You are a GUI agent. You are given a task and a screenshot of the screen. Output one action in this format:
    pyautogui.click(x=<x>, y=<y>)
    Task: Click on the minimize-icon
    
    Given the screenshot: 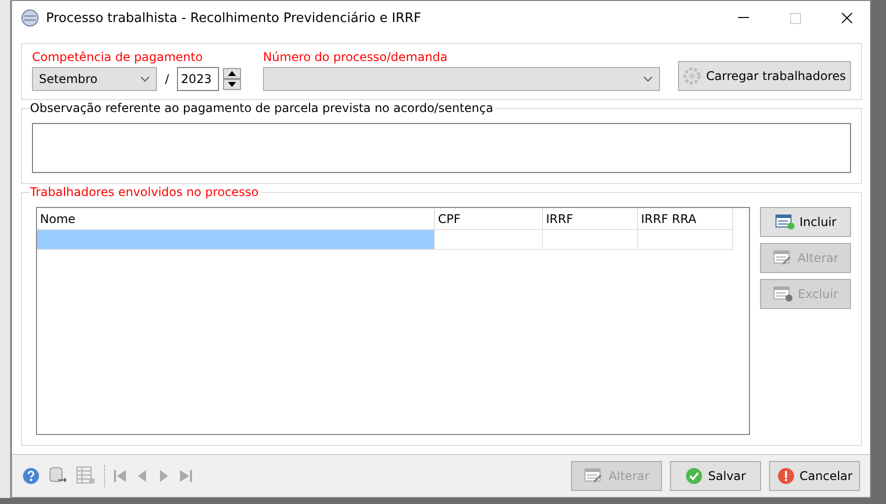 What is the action you would take?
    pyautogui.click(x=743, y=18)
    